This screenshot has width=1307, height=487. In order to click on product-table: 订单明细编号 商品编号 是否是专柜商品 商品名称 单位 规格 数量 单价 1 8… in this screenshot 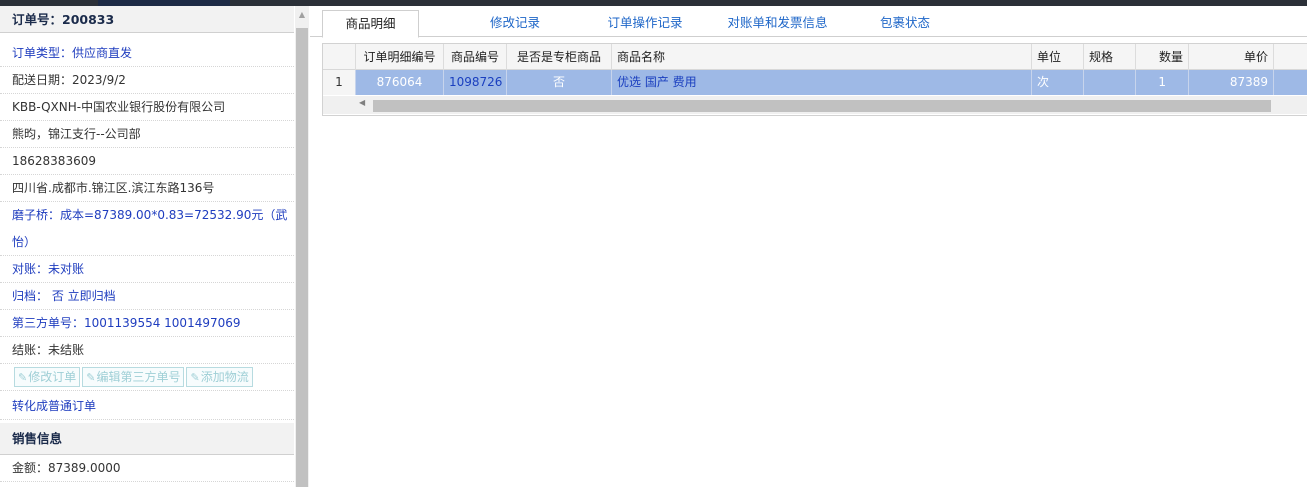, I will do `click(814, 79)`.